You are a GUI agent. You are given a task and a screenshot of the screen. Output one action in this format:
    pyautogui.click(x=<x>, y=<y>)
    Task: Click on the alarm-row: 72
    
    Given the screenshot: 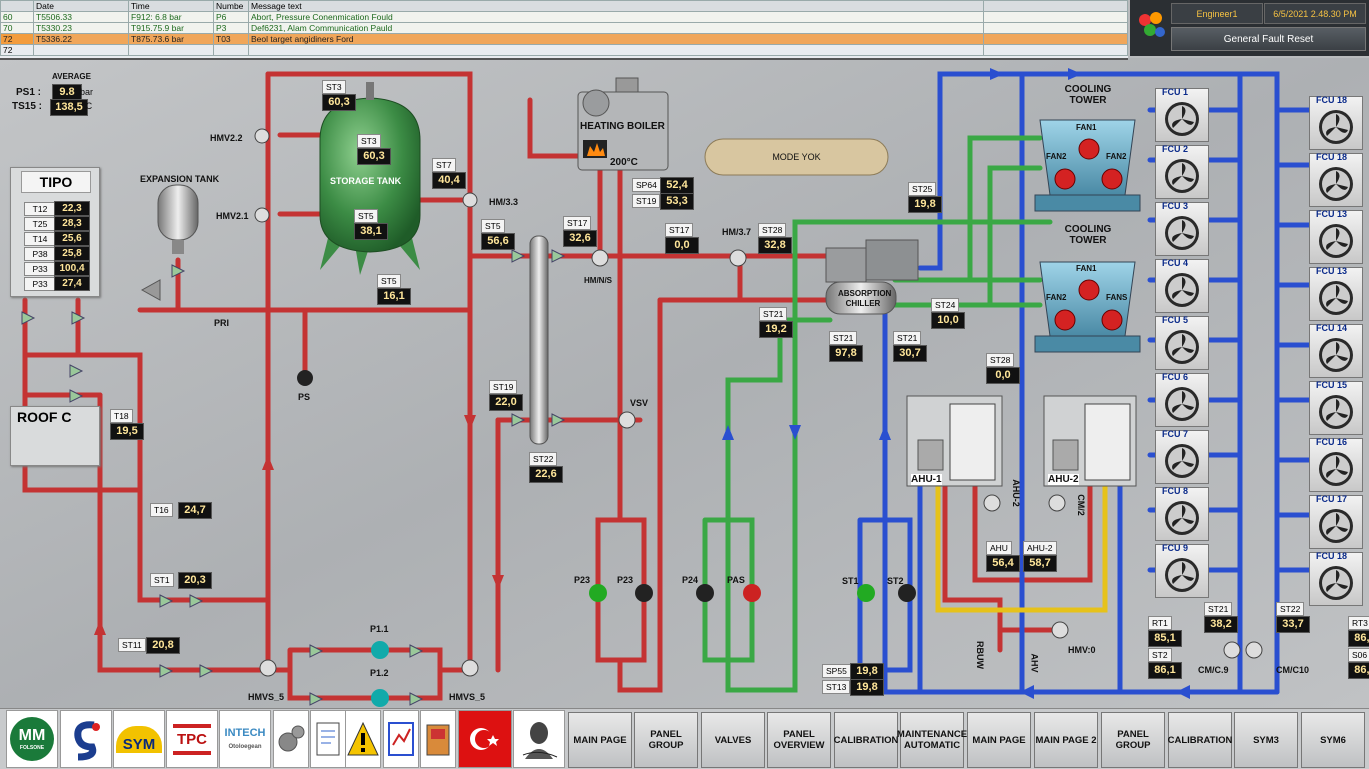 What is the action you would take?
    pyautogui.click(x=564, y=50)
    